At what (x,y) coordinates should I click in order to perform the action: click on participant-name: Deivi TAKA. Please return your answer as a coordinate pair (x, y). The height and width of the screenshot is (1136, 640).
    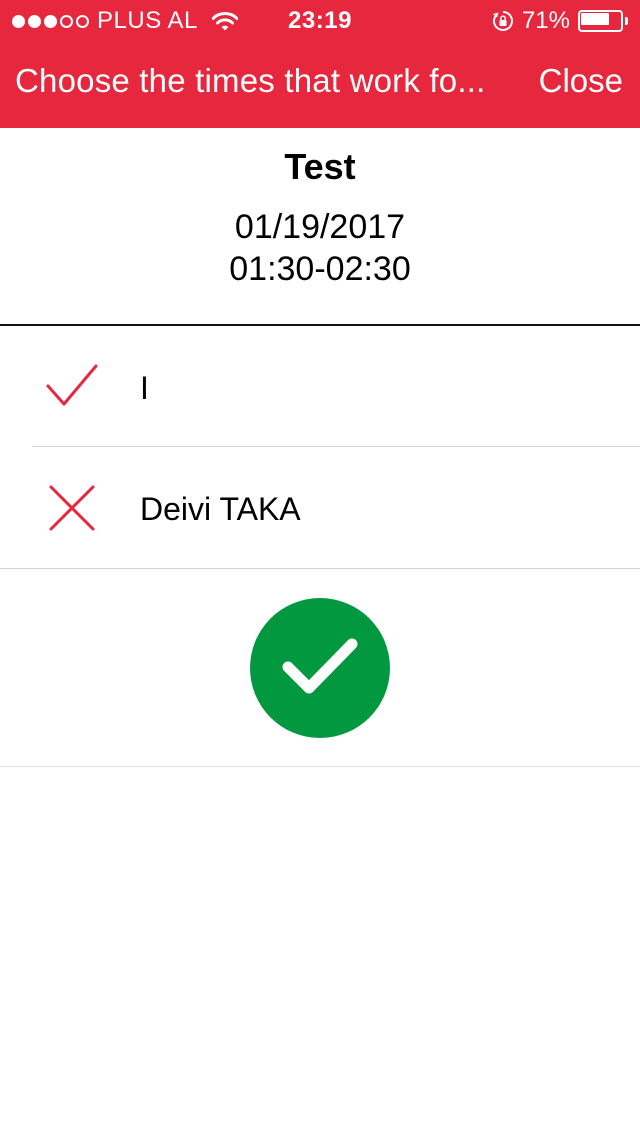
    Looking at the image, I should click on (220, 509).